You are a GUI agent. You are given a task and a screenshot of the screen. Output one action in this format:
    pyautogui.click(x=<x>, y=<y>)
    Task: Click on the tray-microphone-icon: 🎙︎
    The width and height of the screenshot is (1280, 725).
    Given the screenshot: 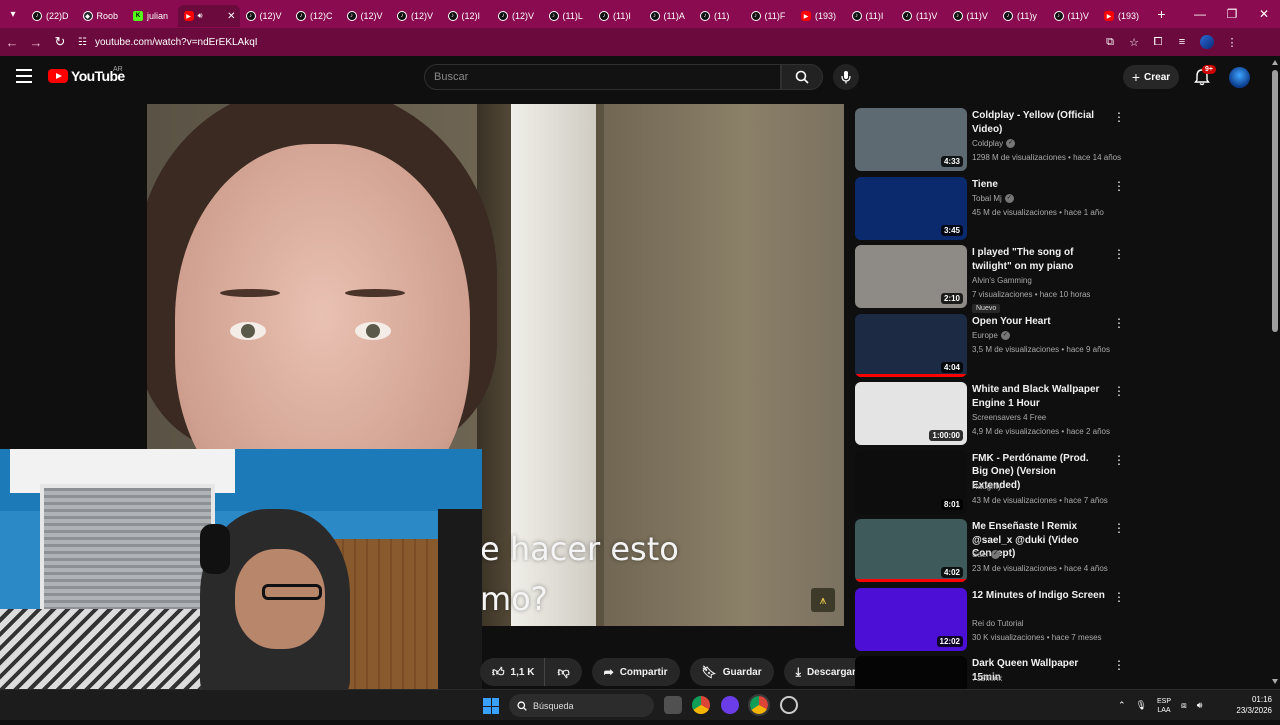 What is the action you would take?
    pyautogui.click(x=1141, y=705)
    